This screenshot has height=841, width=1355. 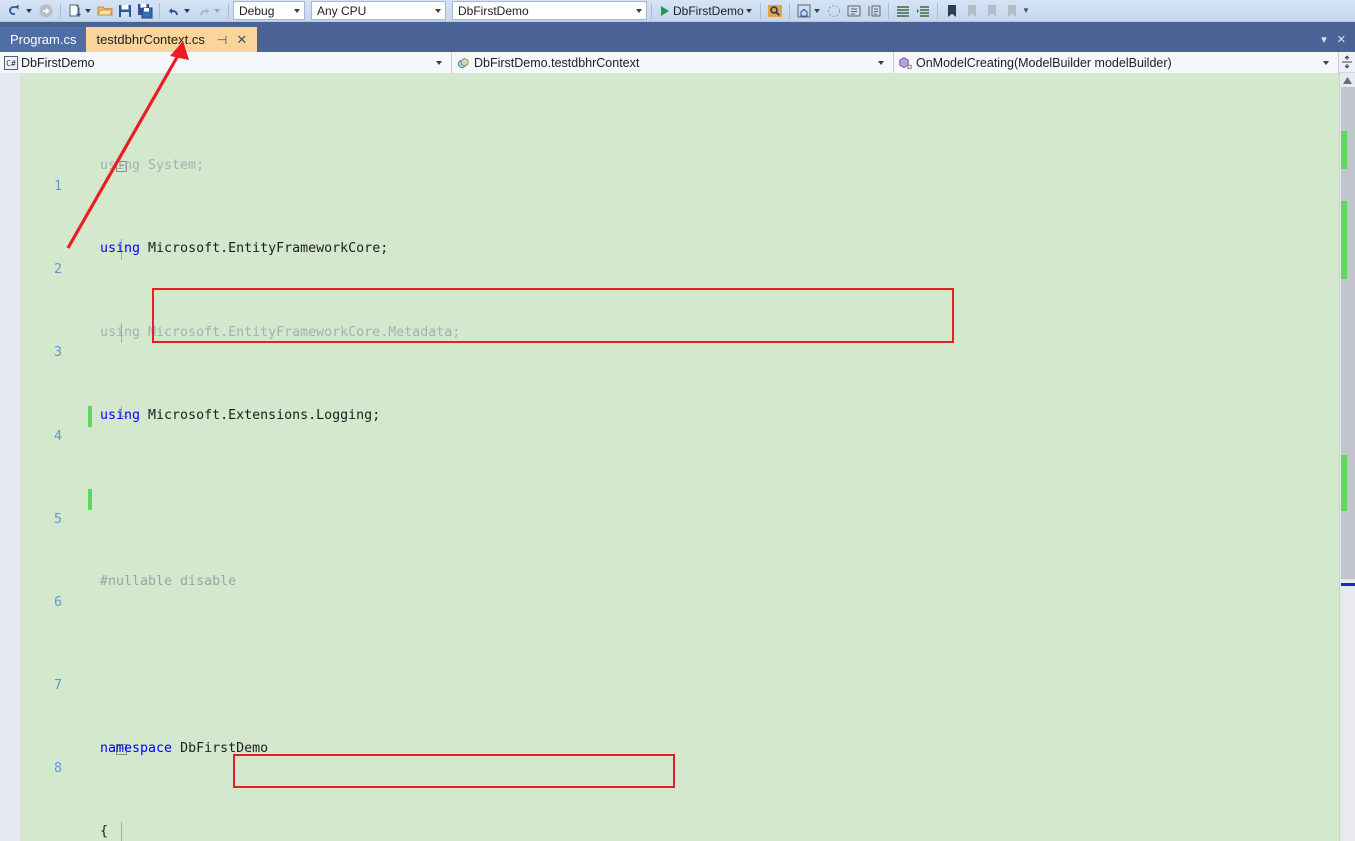 What do you see at coordinates (226, 62) in the screenshot?
I see `navbar-project-combo: C# DbFirstDemo` at bounding box center [226, 62].